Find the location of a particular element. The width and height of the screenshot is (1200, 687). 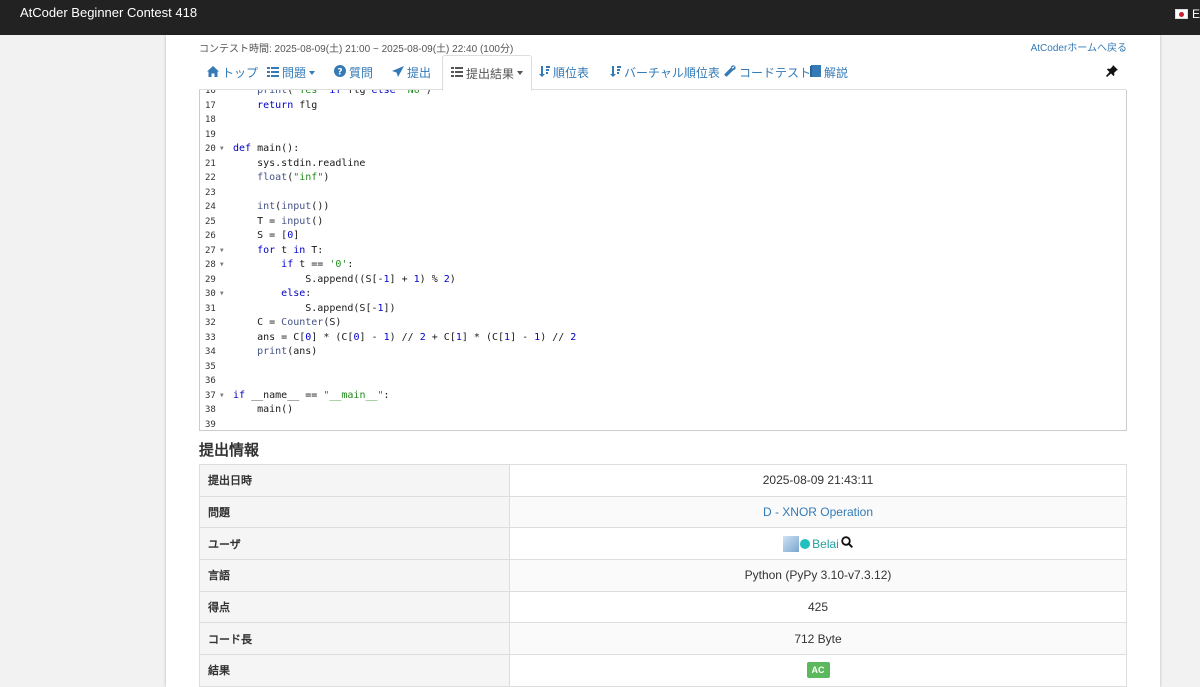

code-line: 27 ▼ for t in T: is located at coordinates (663, 251).